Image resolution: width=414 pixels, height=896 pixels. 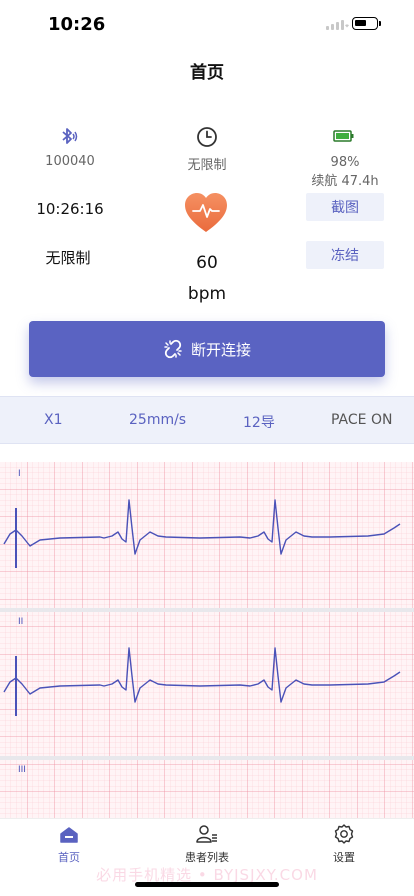 I want to click on leads-setting: 12导, so click(x=259, y=422).